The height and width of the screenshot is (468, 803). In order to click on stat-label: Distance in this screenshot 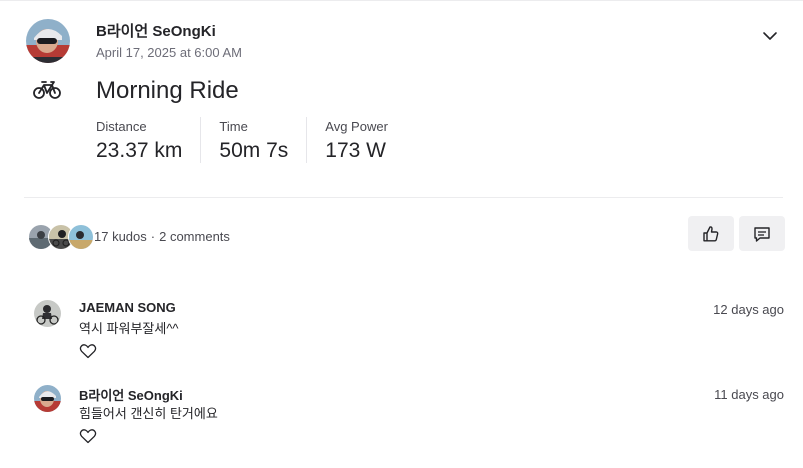, I will do `click(121, 126)`.